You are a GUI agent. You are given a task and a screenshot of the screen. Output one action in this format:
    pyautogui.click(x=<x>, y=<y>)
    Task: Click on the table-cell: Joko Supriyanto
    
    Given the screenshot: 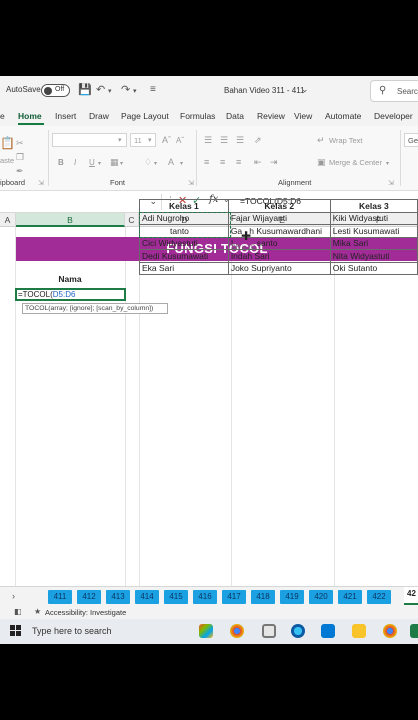 What is the action you would take?
    pyautogui.click(x=279, y=268)
    